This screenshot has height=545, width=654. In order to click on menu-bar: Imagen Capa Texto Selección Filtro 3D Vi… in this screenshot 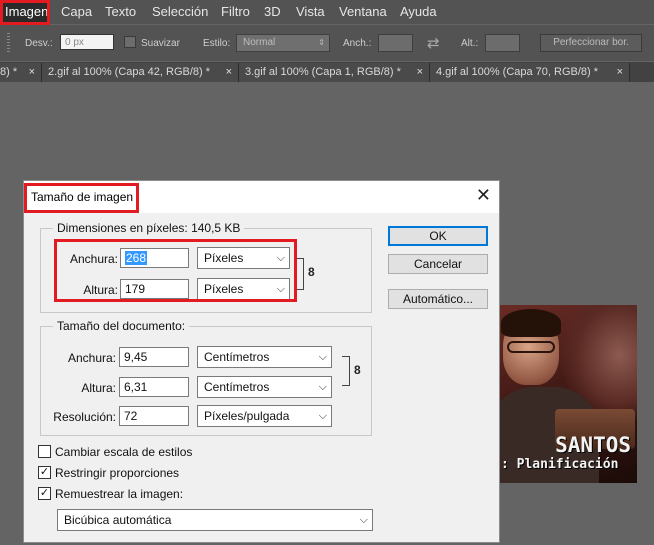, I will do `click(327, 12)`.